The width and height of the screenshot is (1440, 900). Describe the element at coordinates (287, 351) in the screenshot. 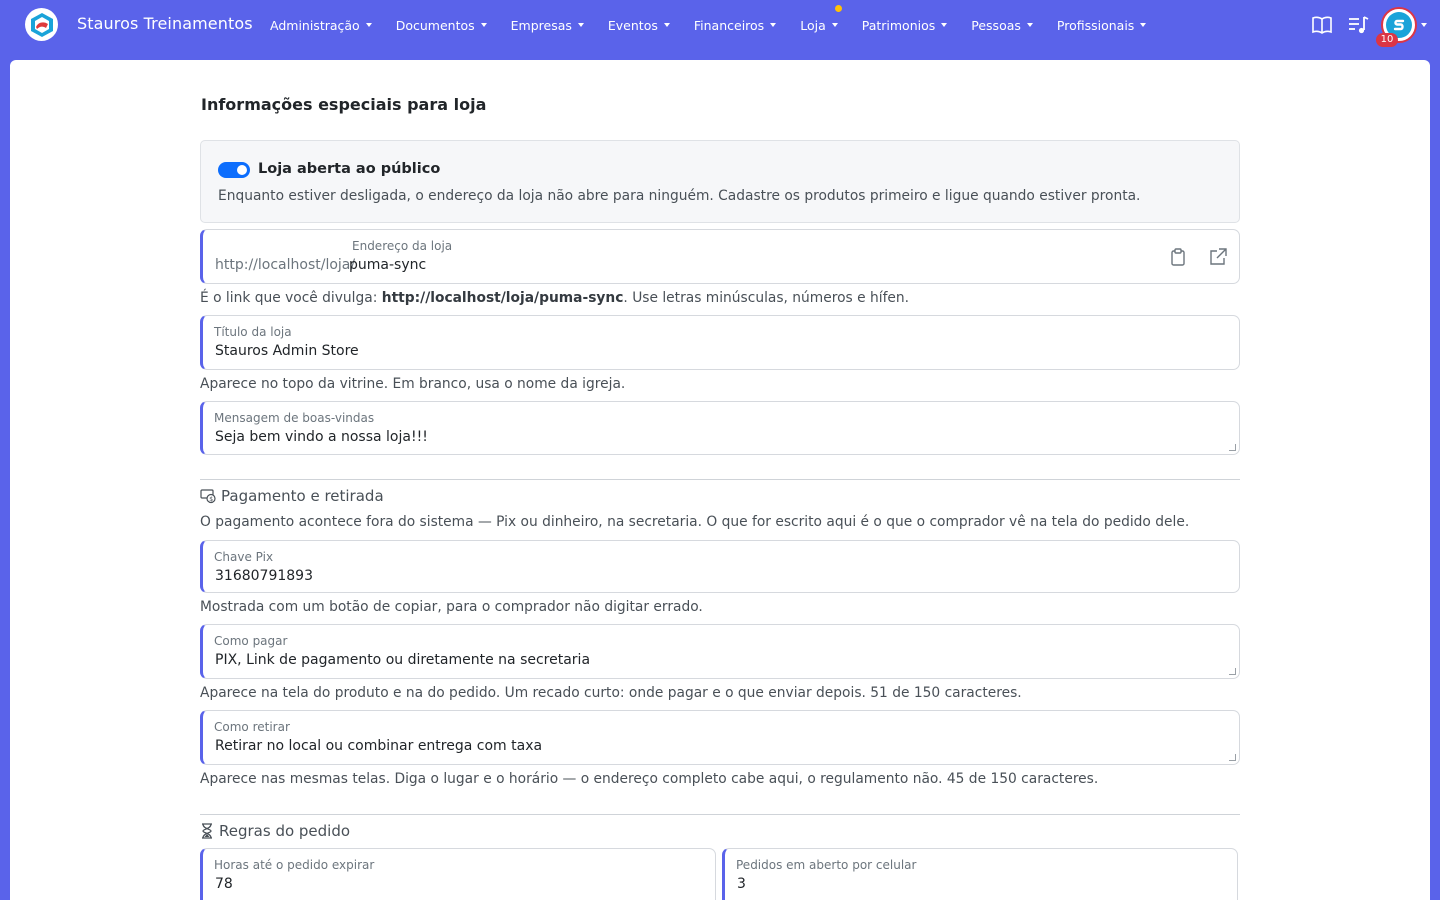

I see `store-title-input: Stauros Admin Store` at that location.